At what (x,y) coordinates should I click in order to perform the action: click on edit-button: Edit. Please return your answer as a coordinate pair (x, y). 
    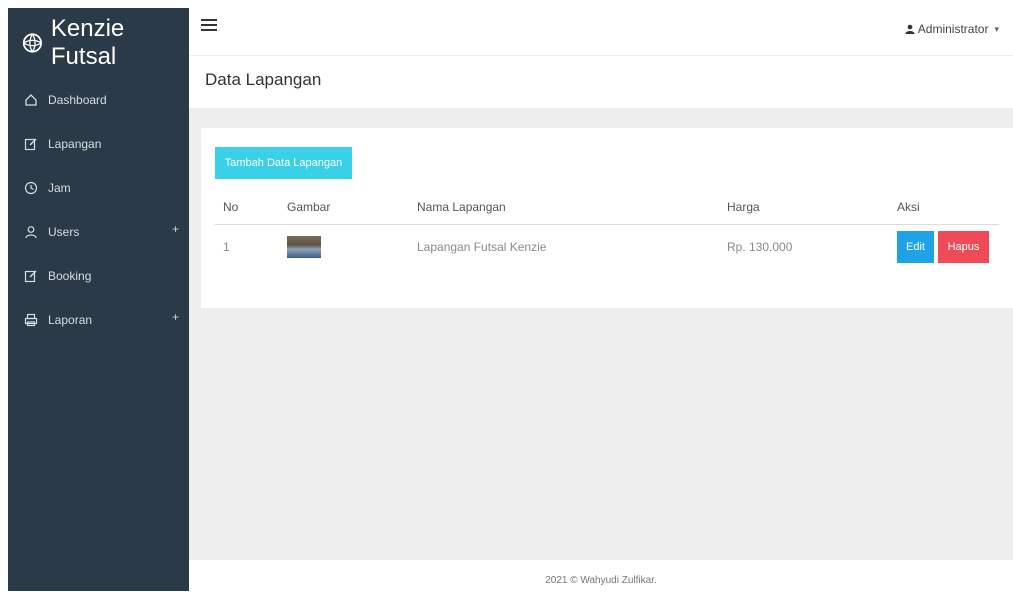
    Looking at the image, I should click on (915, 247).